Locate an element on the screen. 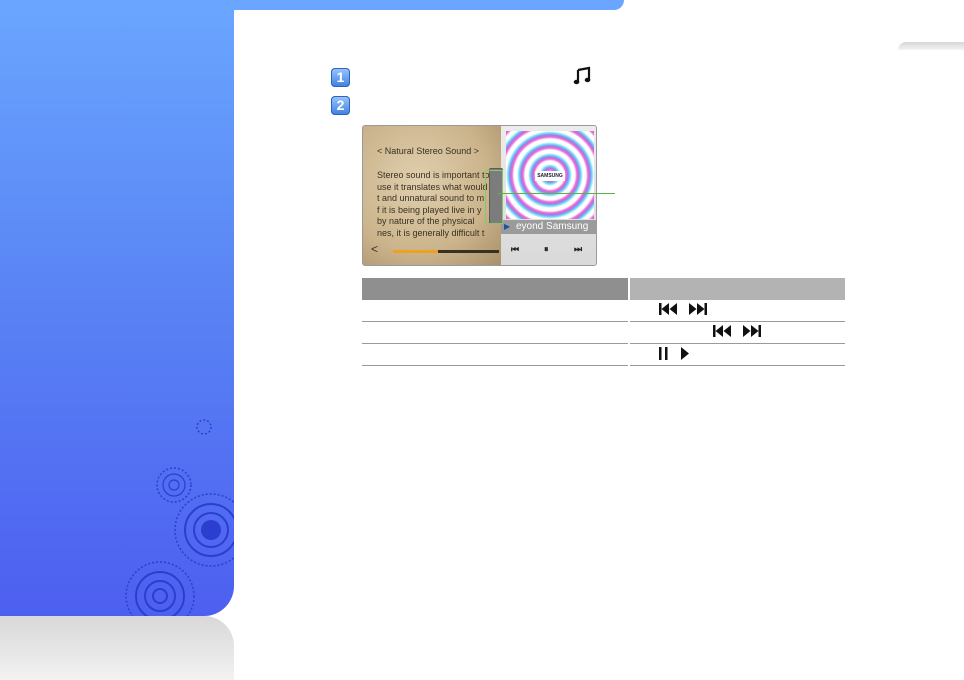 Image resolution: width=964 pixels, height=680 pixels. table-header-action is located at coordinates (736, 289).